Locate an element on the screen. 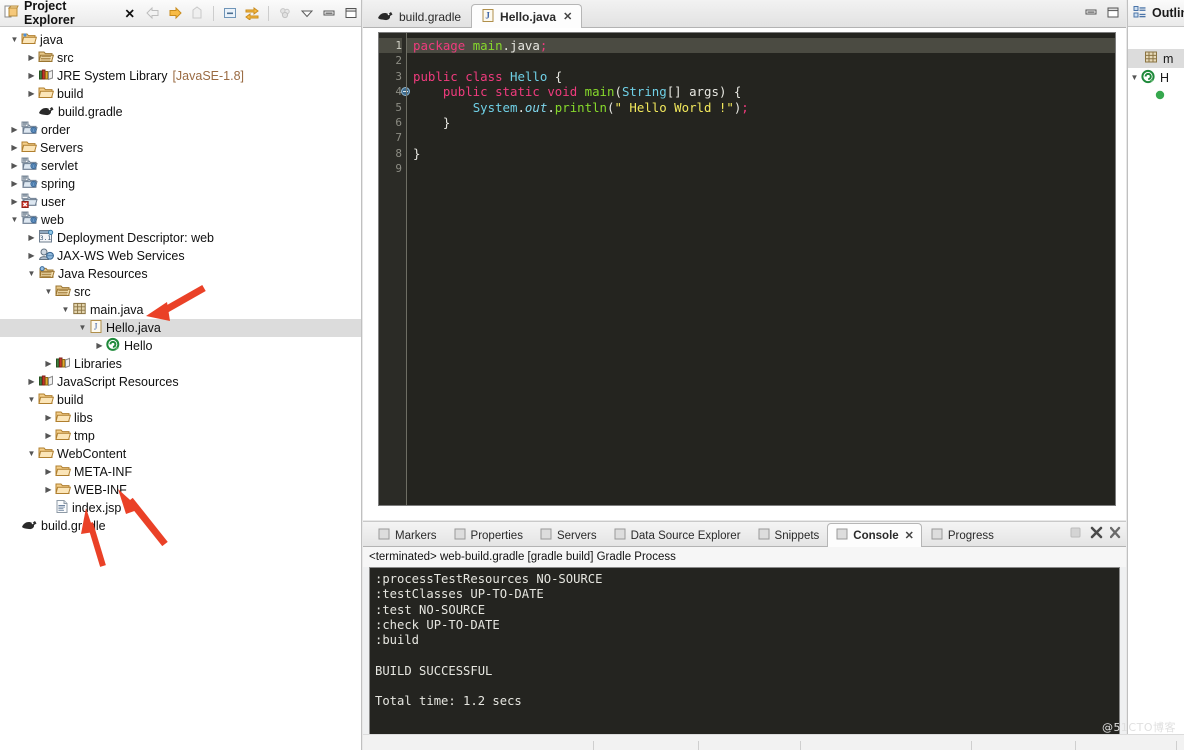 The image size is (1184, 750). outline-item-label: m is located at coordinates (1168, 58).